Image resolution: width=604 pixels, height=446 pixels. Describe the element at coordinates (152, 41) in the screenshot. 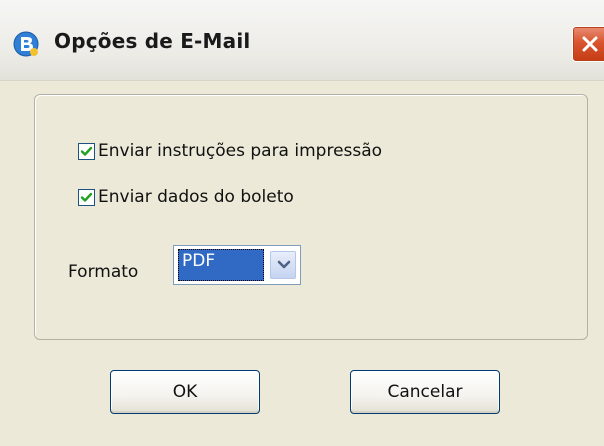

I see `window-title: Opções de E-Mail` at that location.